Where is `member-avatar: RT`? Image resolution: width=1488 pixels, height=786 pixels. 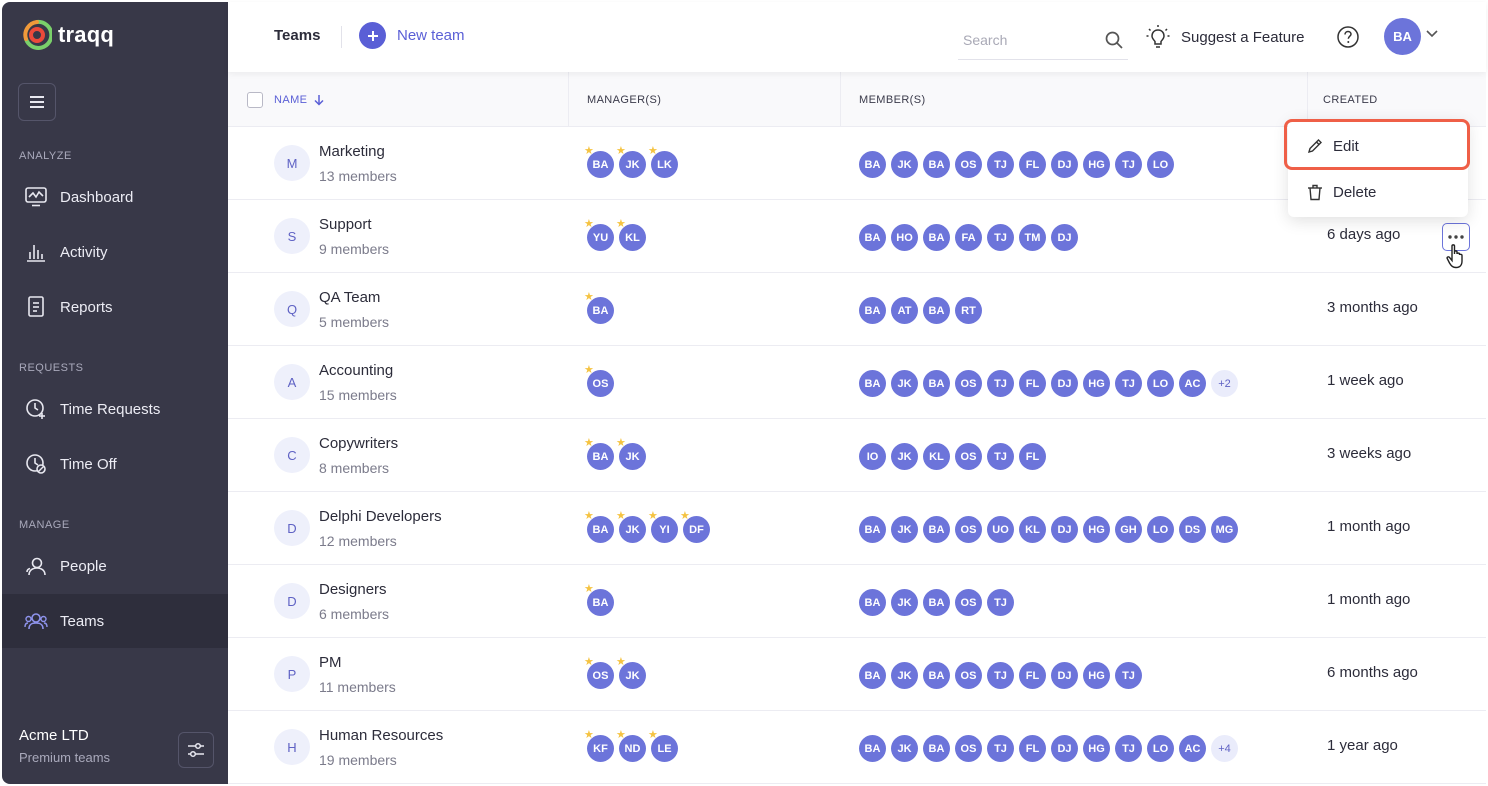 member-avatar: RT is located at coordinates (968, 310).